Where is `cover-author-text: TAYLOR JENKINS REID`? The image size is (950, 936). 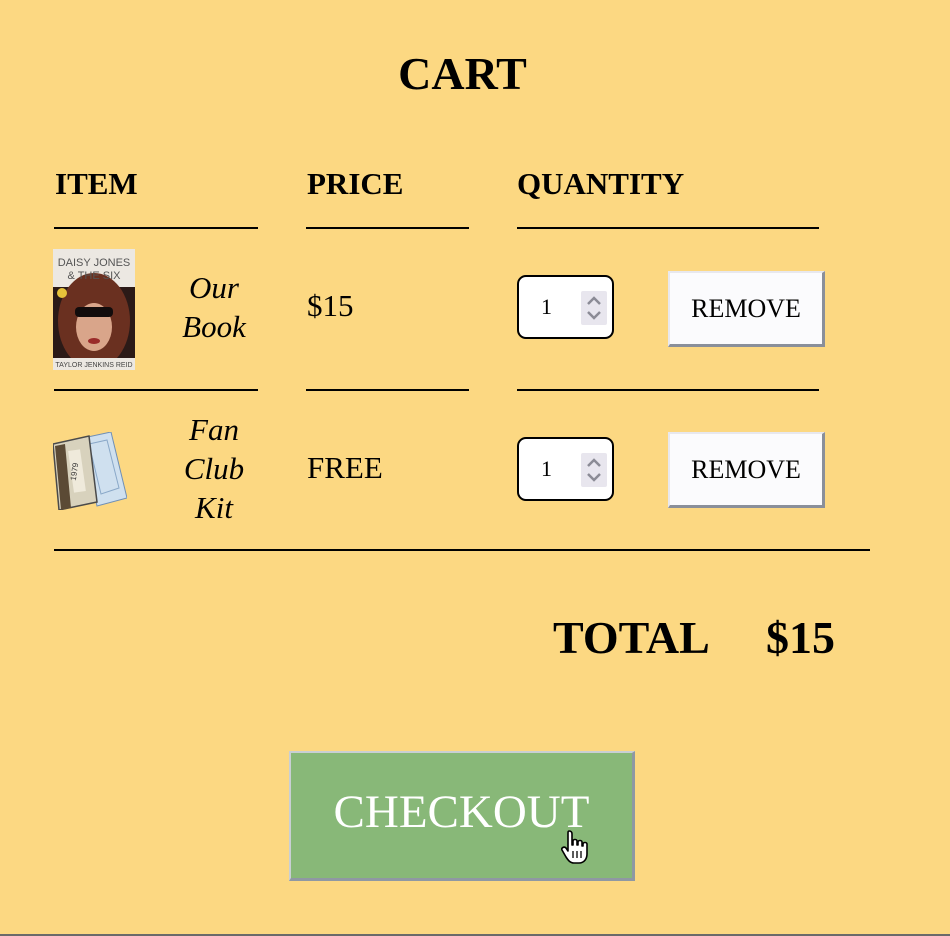 cover-author-text: TAYLOR JENKINS REID is located at coordinates (93, 365).